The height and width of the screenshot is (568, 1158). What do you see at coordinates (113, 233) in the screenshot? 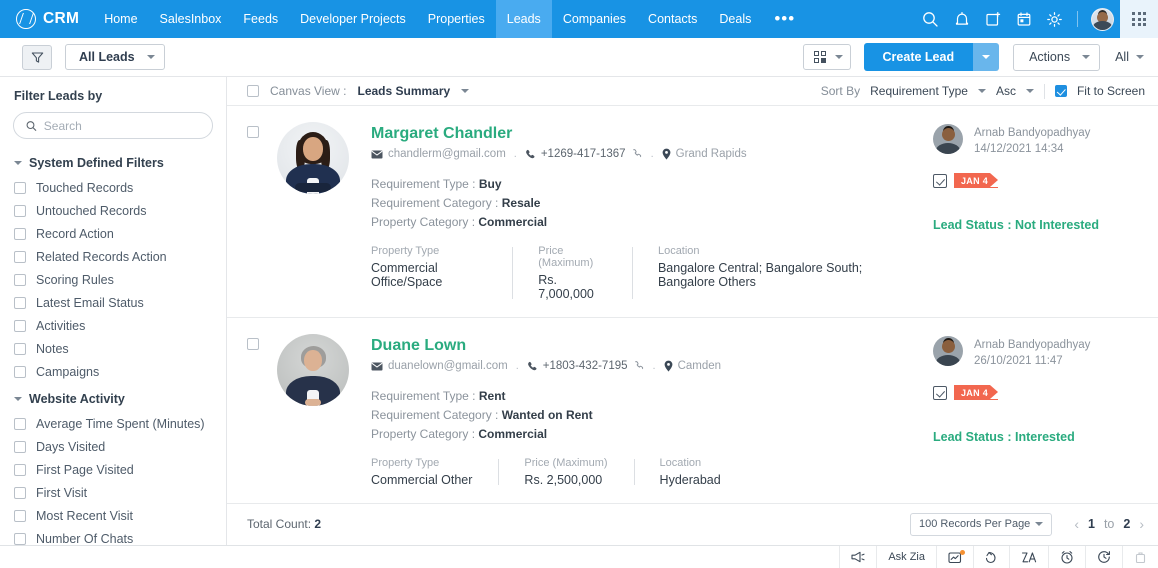
I see `sidebar-item-record-action: Record Action` at bounding box center [113, 233].